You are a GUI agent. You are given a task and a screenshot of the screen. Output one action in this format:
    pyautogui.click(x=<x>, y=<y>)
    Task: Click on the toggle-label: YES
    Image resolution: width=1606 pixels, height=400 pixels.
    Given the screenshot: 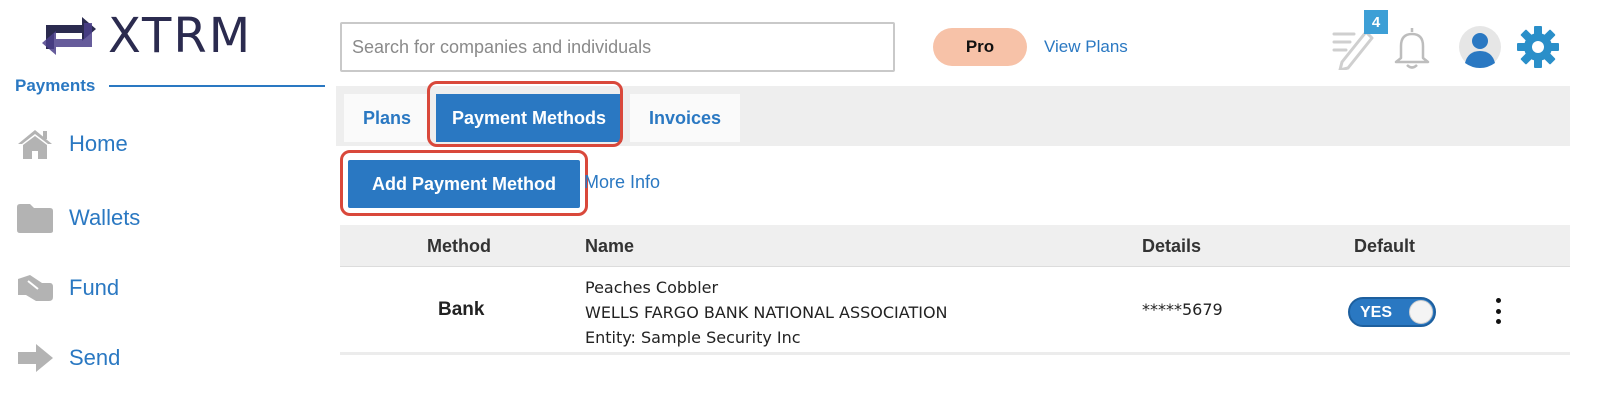 What is the action you would take?
    pyautogui.click(x=1376, y=312)
    